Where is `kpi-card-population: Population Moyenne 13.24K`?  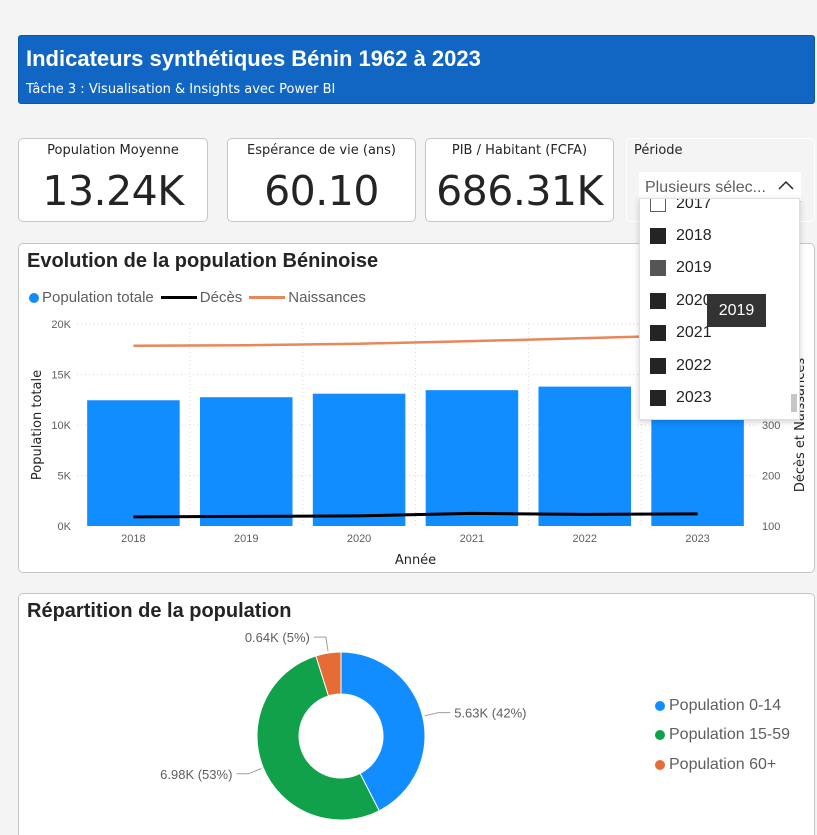
kpi-card-population: Population Moyenne 13.24K is located at coordinates (113, 180).